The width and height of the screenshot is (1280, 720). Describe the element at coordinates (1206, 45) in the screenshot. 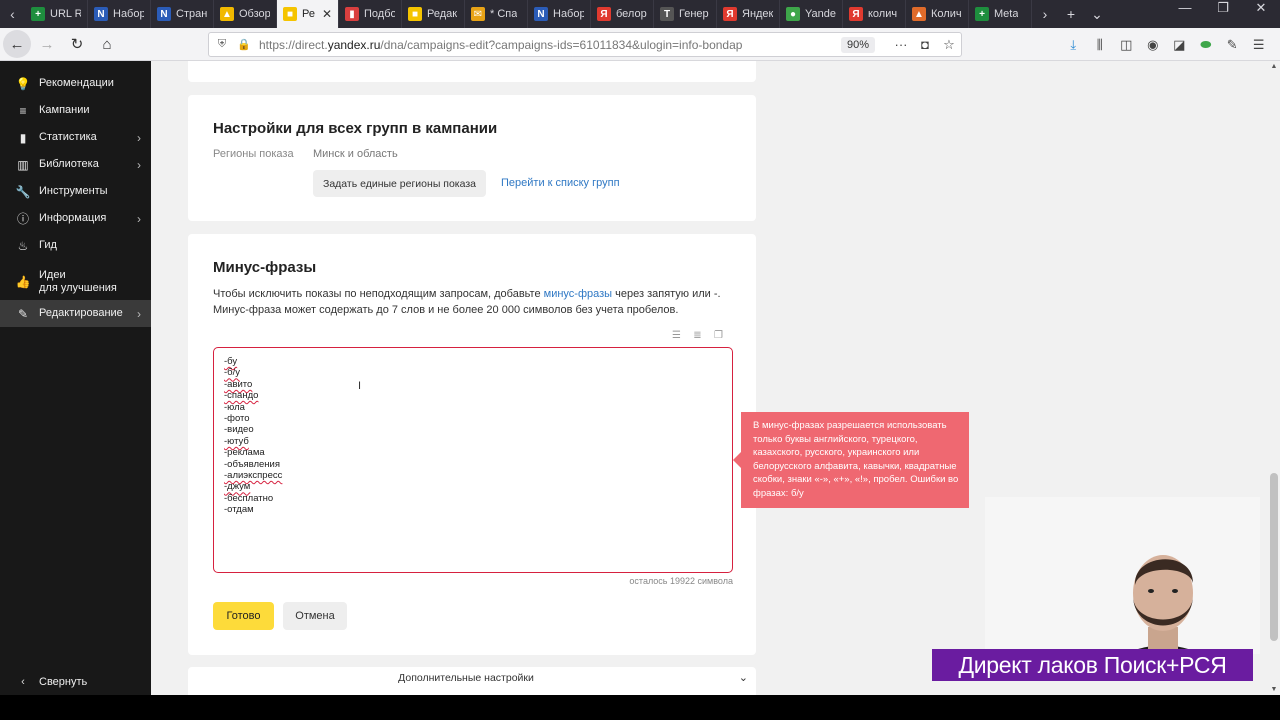

I see `toggle-extension-icon: ⬬` at that location.